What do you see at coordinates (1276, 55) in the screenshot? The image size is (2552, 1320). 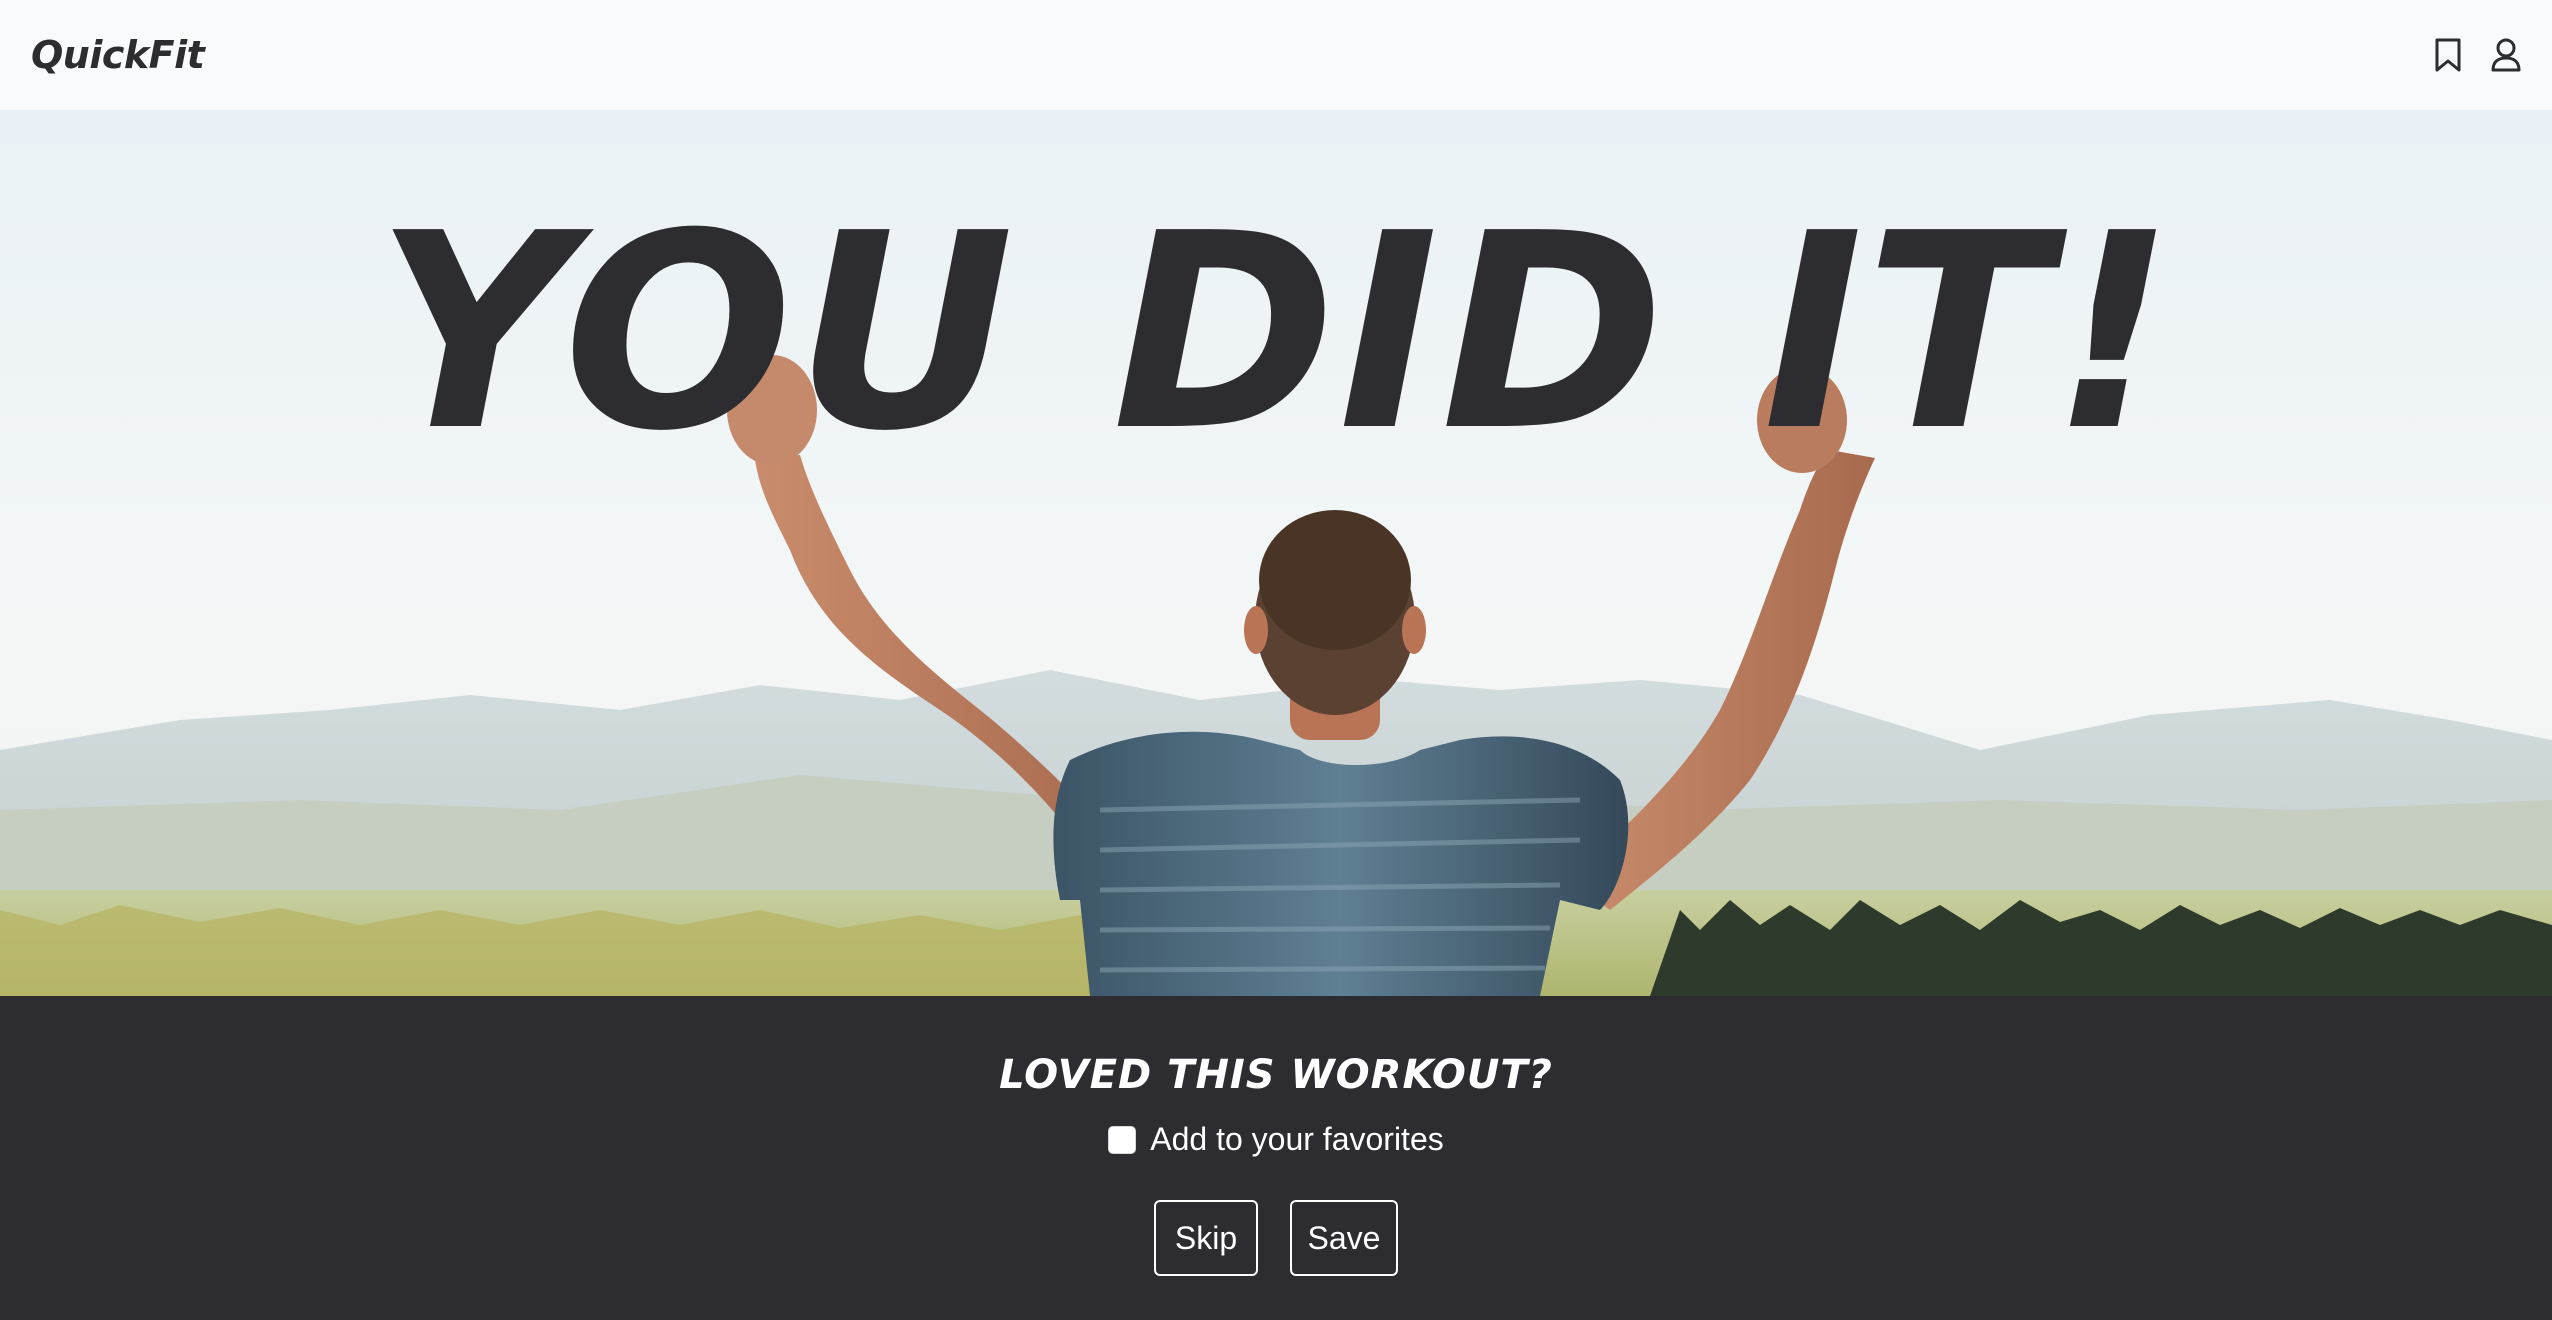 I see `top-nav-bar: QuickFit` at bounding box center [1276, 55].